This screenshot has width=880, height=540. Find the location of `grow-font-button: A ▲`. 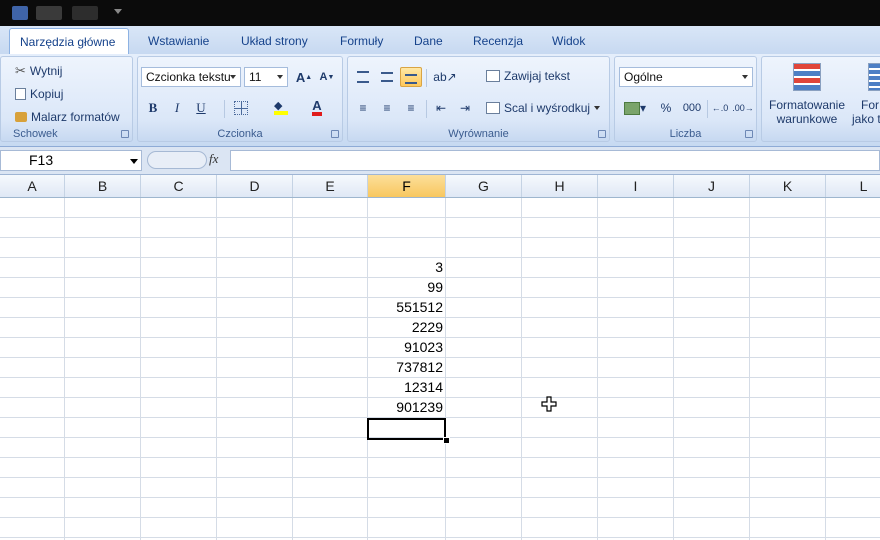

grow-font-button: A ▲ is located at coordinates (304, 77).